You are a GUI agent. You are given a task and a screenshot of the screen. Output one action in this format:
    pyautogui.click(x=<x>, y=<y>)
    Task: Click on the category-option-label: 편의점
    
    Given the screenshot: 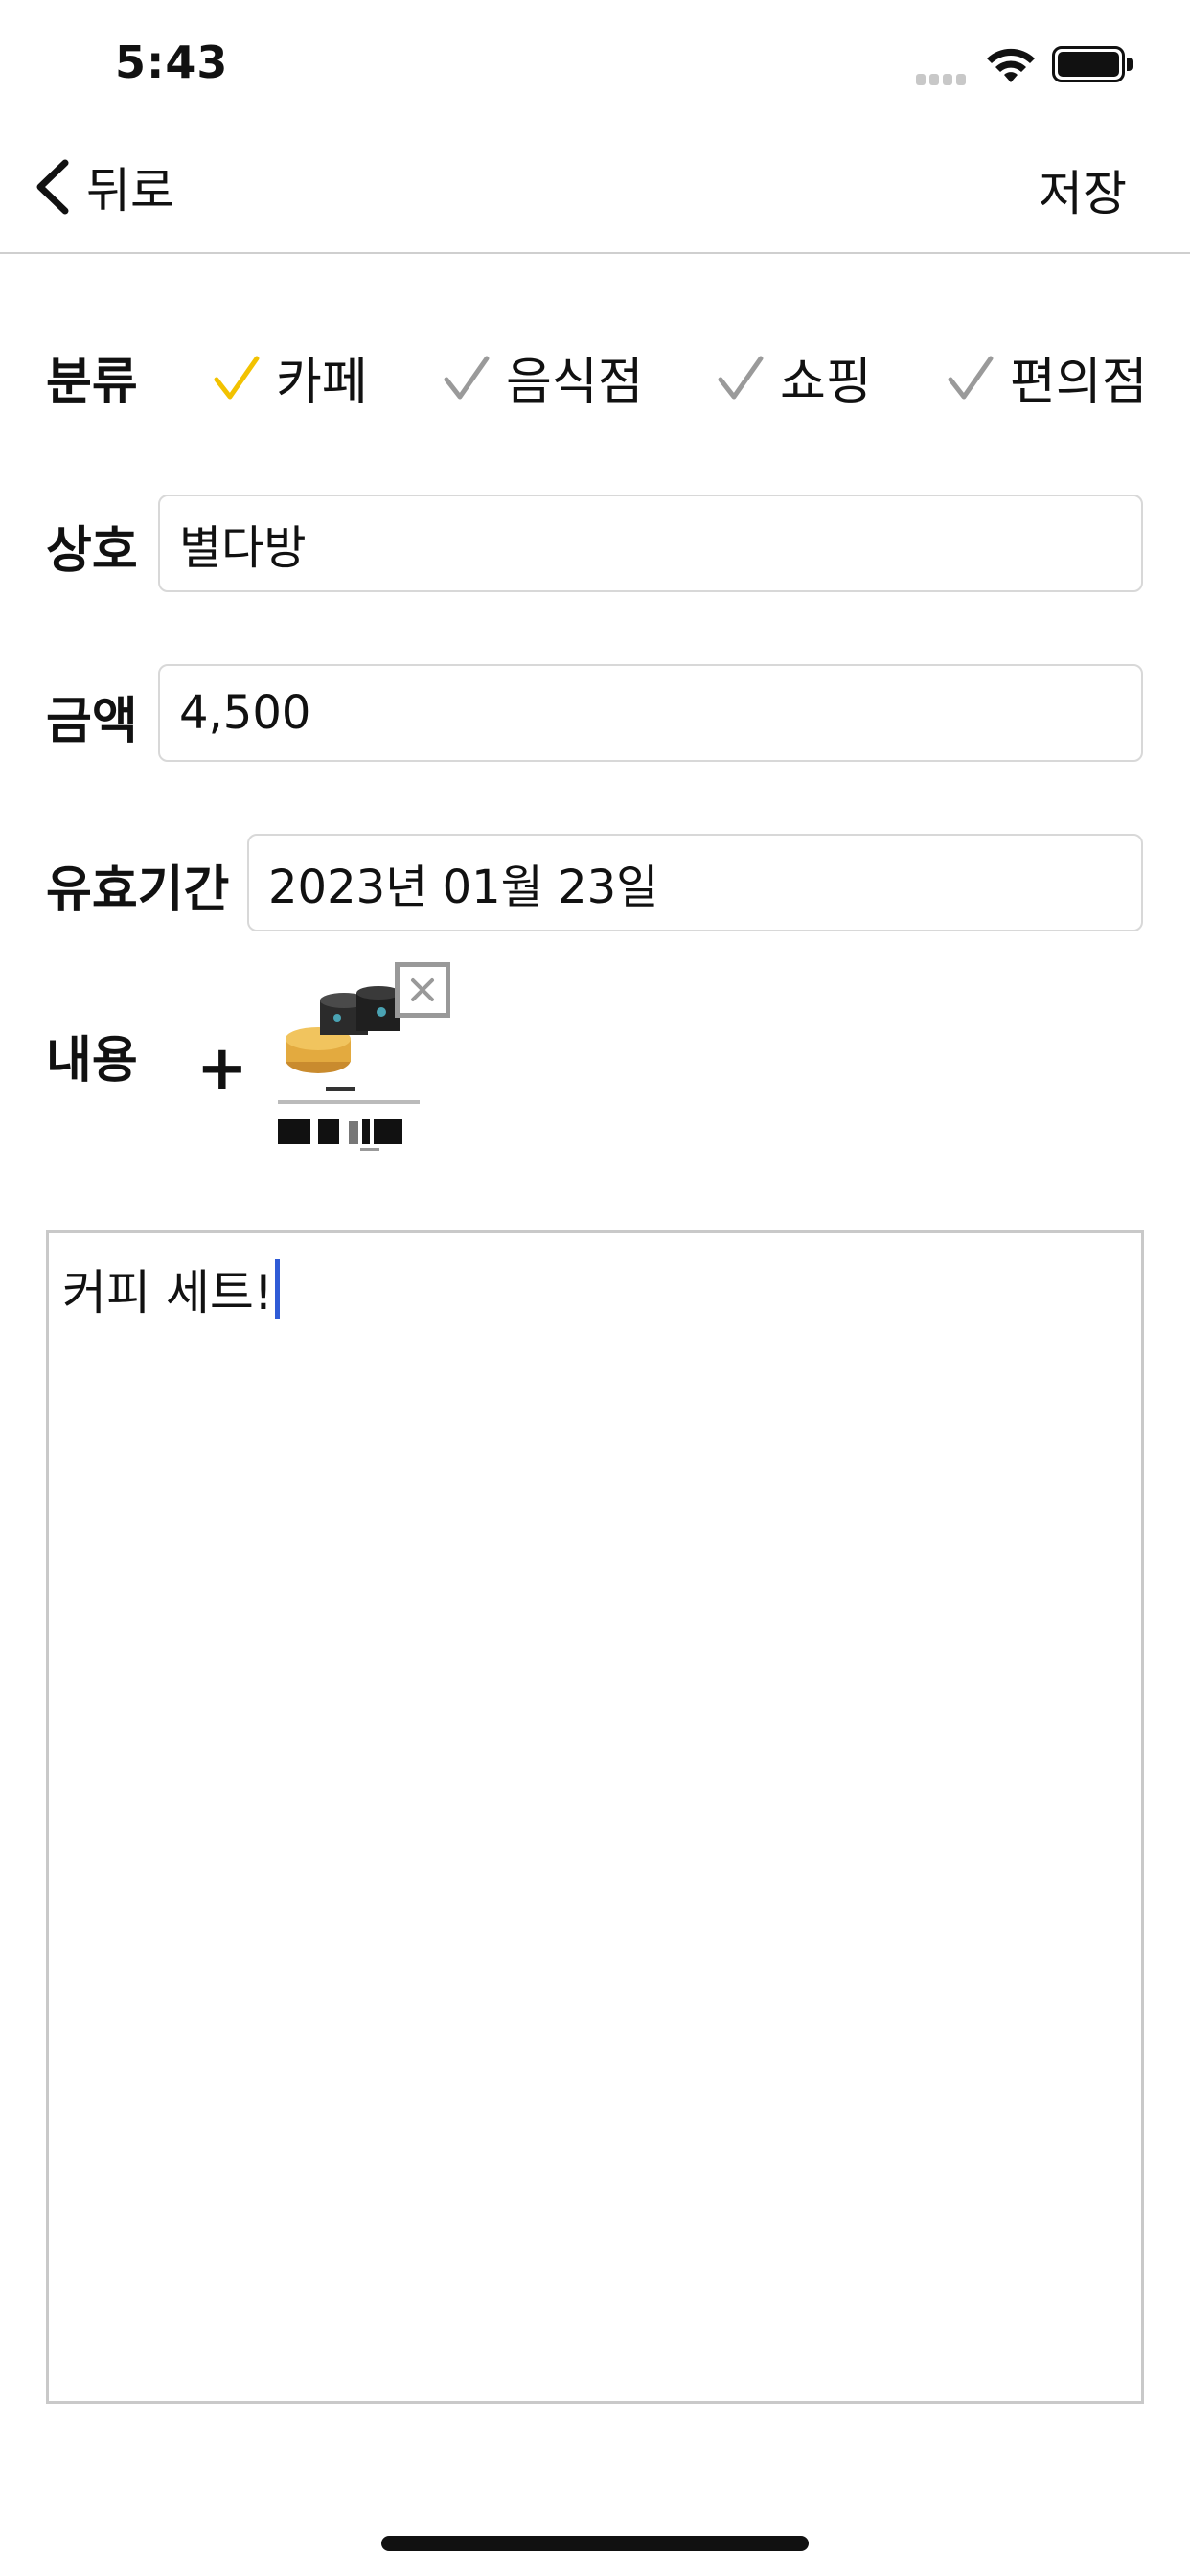 What is the action you would take?
    pyautogui.click(x=1079, y=382)
    